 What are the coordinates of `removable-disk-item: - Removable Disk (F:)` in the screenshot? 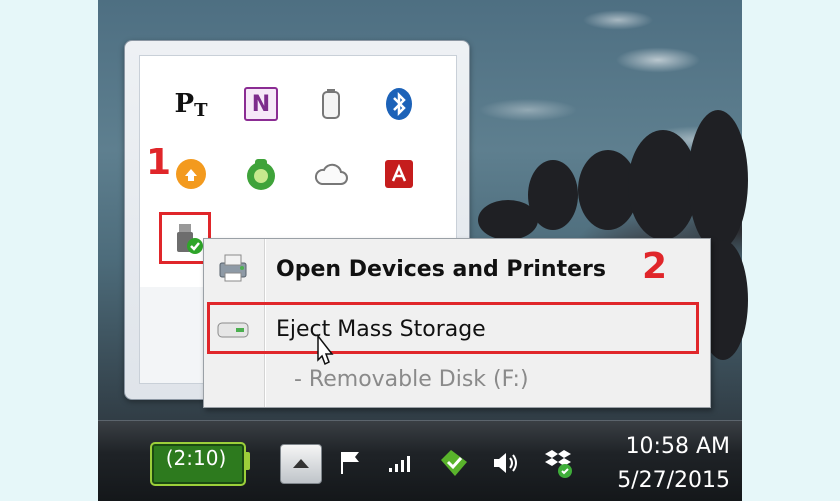 It's located at (457, 379).